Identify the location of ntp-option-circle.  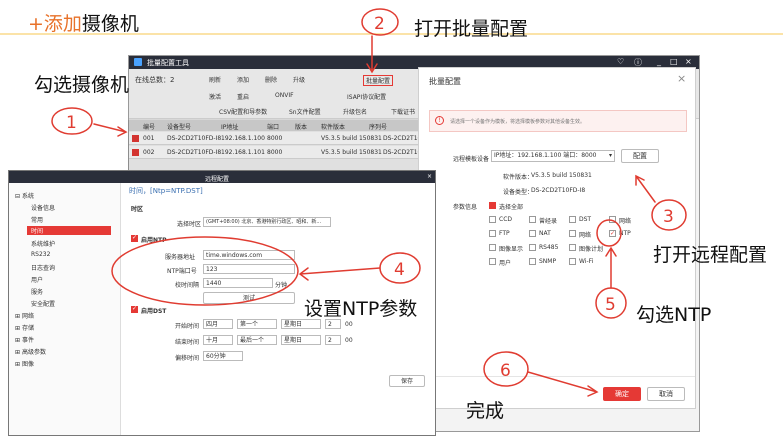
(609, 233).